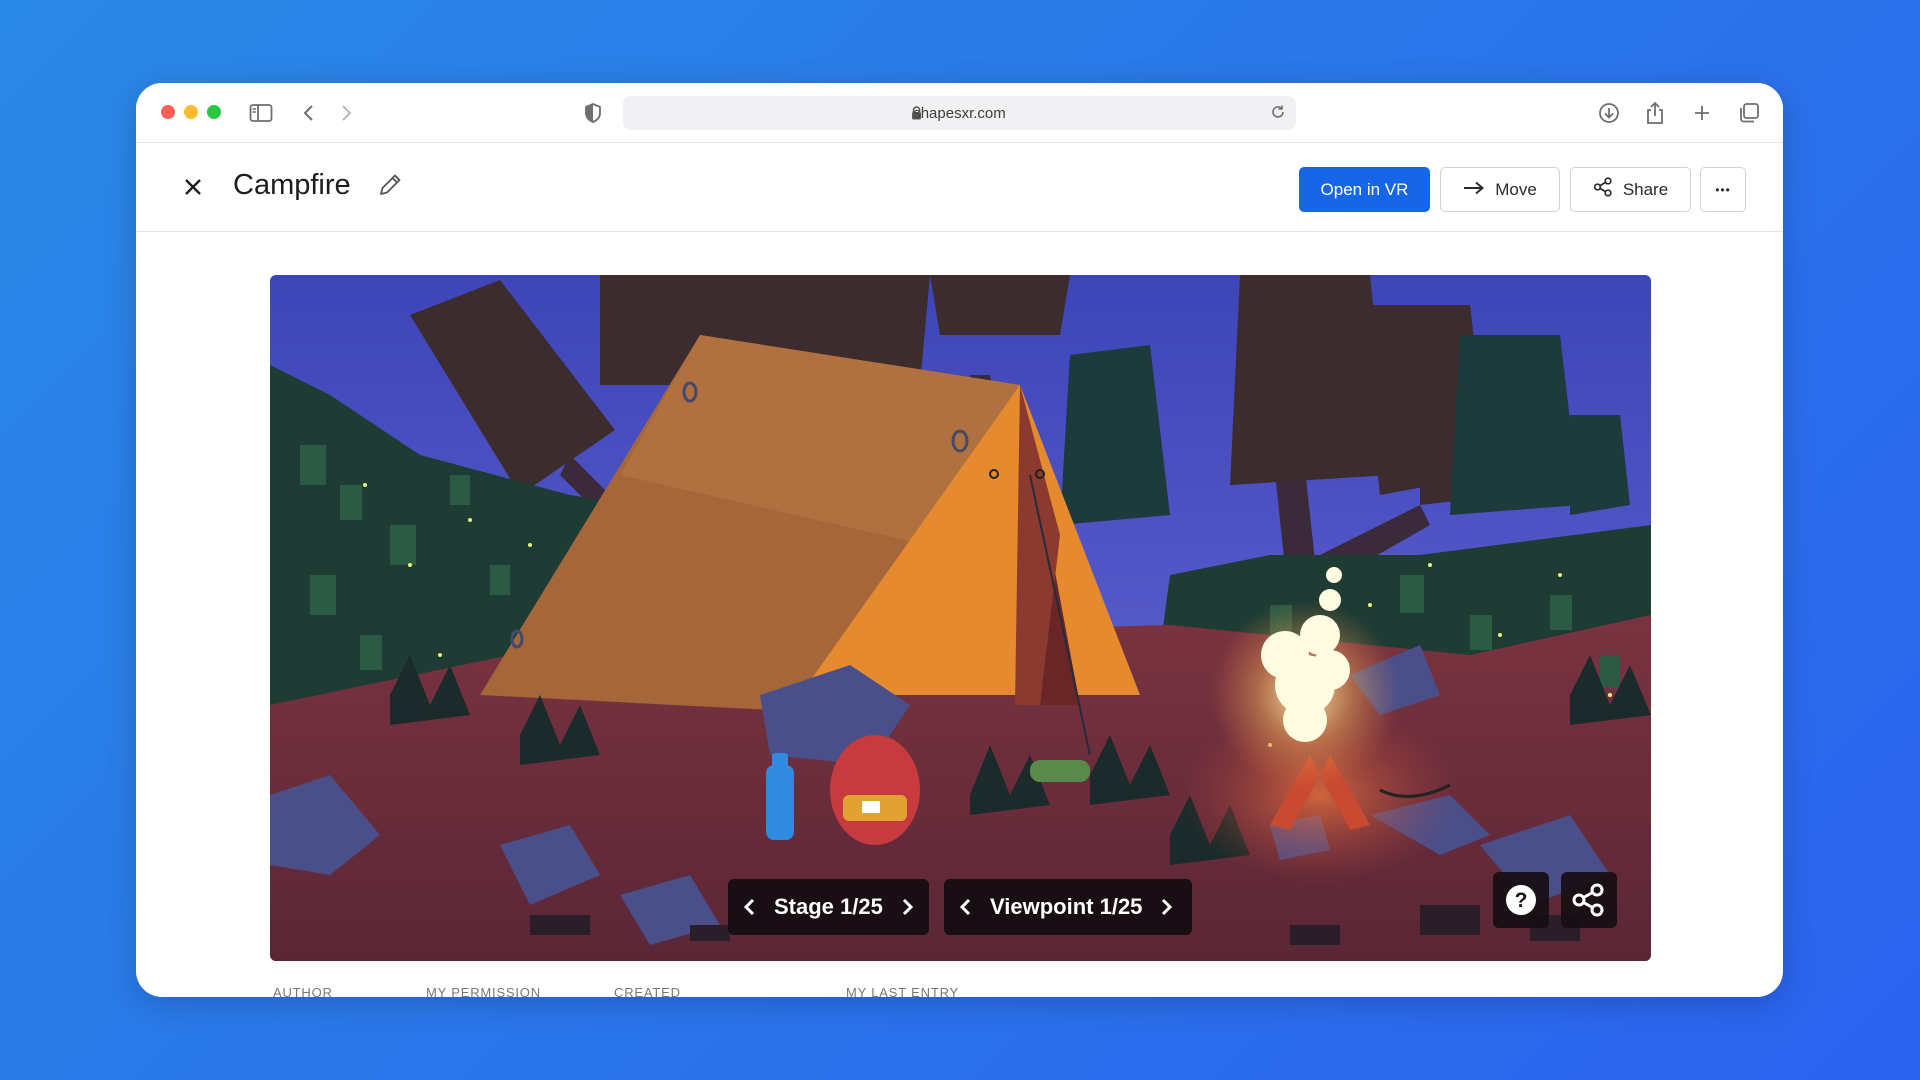  I want to click on share-scene-button, so click(1589, 900).